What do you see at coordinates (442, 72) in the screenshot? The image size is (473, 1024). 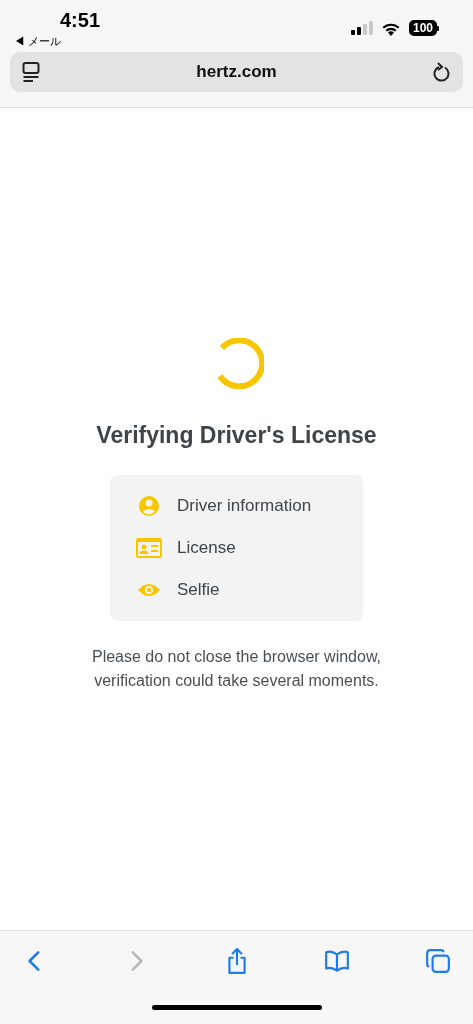 I see `reload-icon` at bounding box center [442, 72].